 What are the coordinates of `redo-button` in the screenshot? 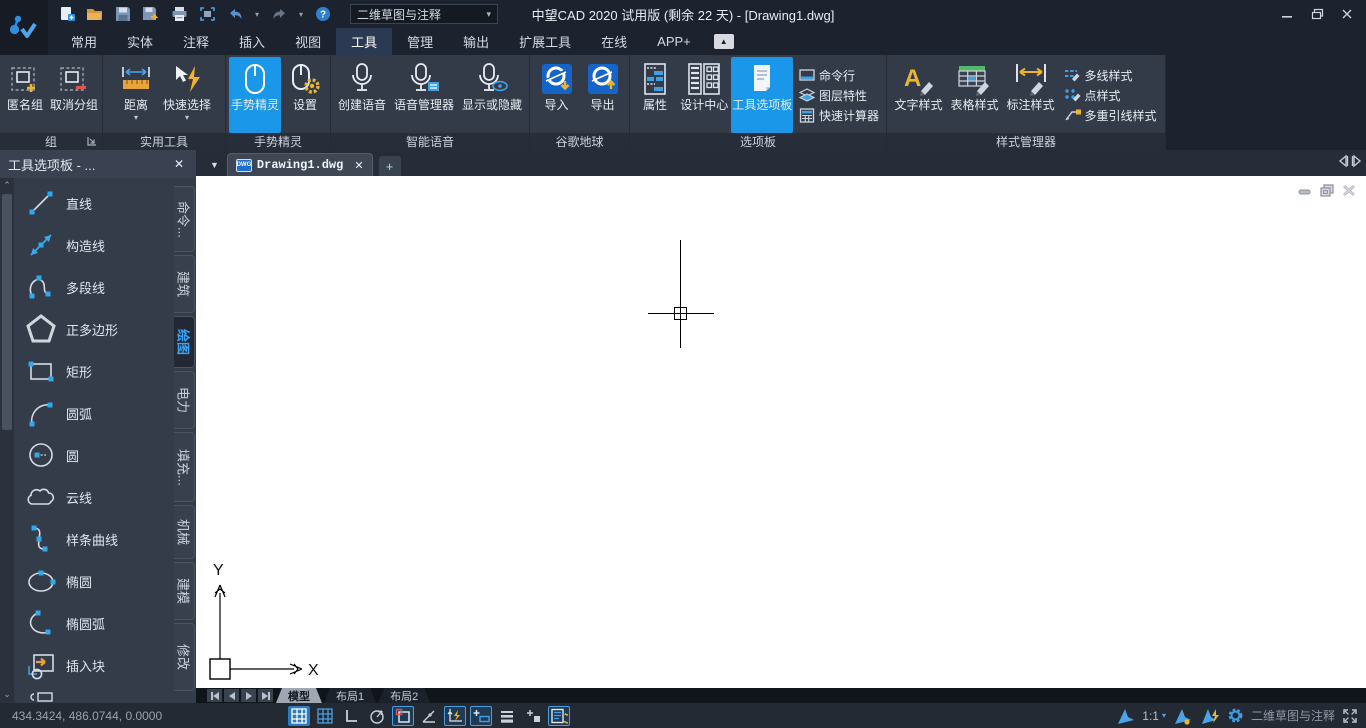 It's located at (279, 14).